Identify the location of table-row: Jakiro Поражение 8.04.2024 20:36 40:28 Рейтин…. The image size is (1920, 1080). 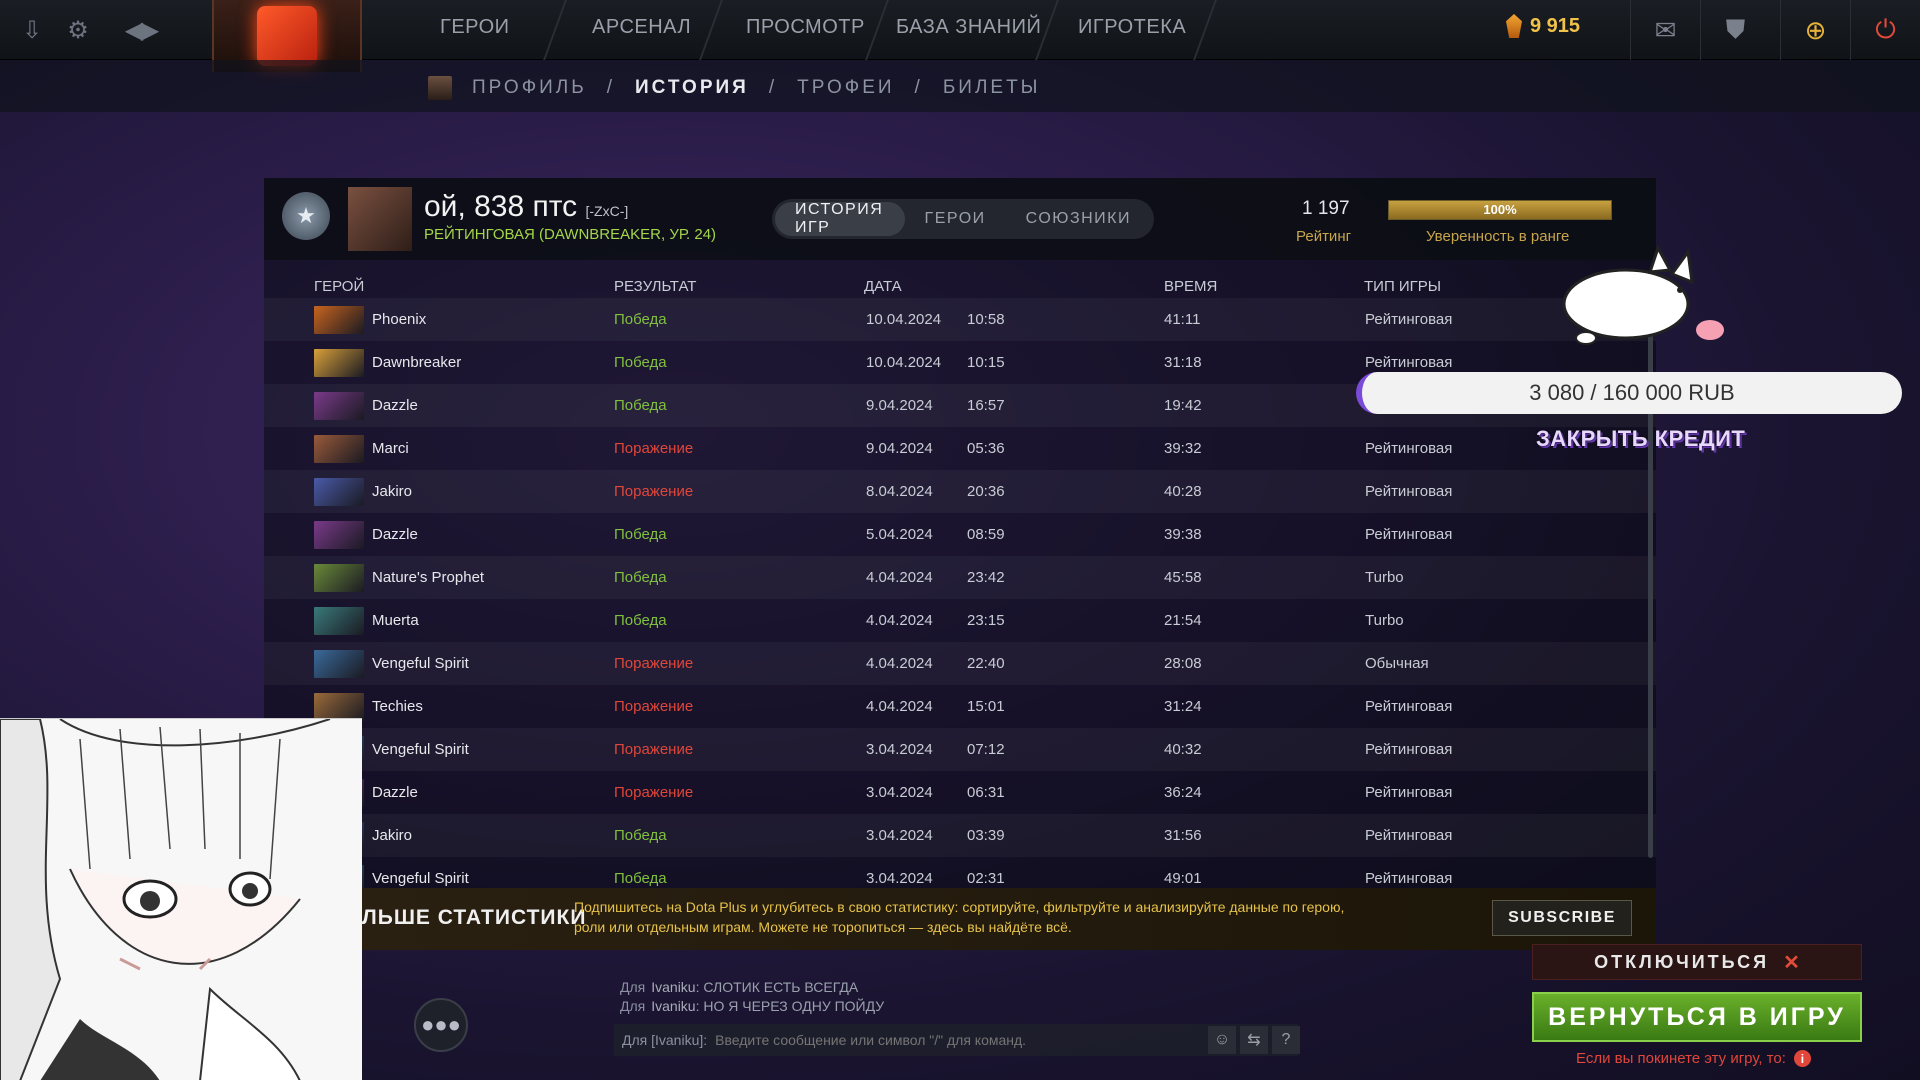
(960, 491).